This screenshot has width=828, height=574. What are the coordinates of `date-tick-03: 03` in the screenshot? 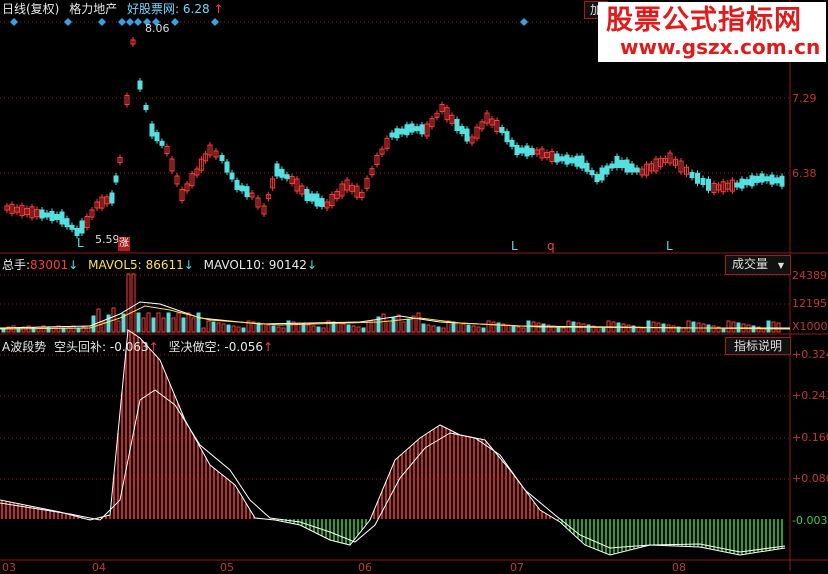 It's located at (9, 567).